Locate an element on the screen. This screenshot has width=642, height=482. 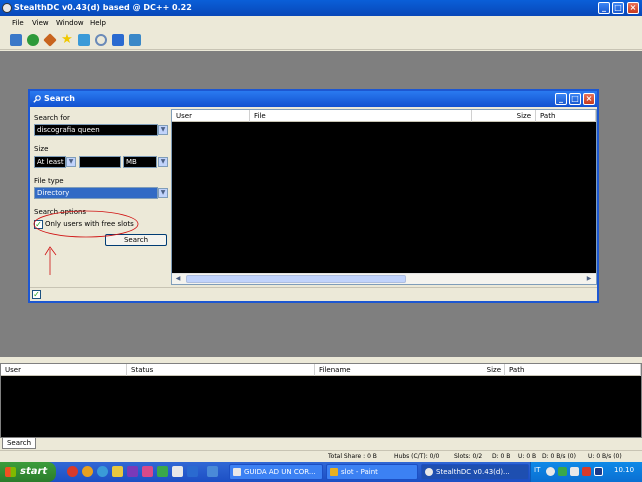
uploaded-total: U: 0 B is located at coordinates (527, 456).